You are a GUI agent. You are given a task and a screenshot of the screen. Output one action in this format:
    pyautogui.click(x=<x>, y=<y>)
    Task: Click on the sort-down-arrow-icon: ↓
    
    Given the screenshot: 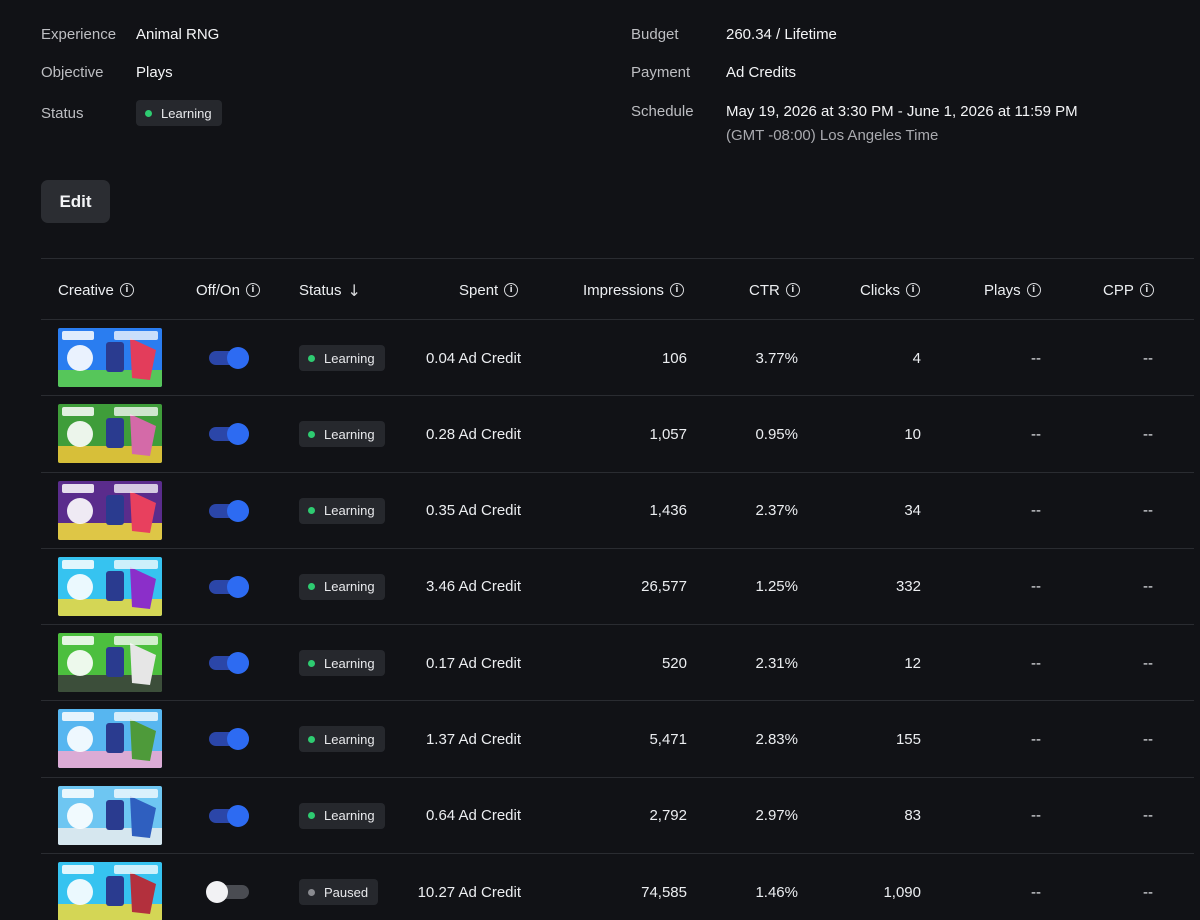 What is the action you would take?
    pyautogui.click(x=354, y=290)
    